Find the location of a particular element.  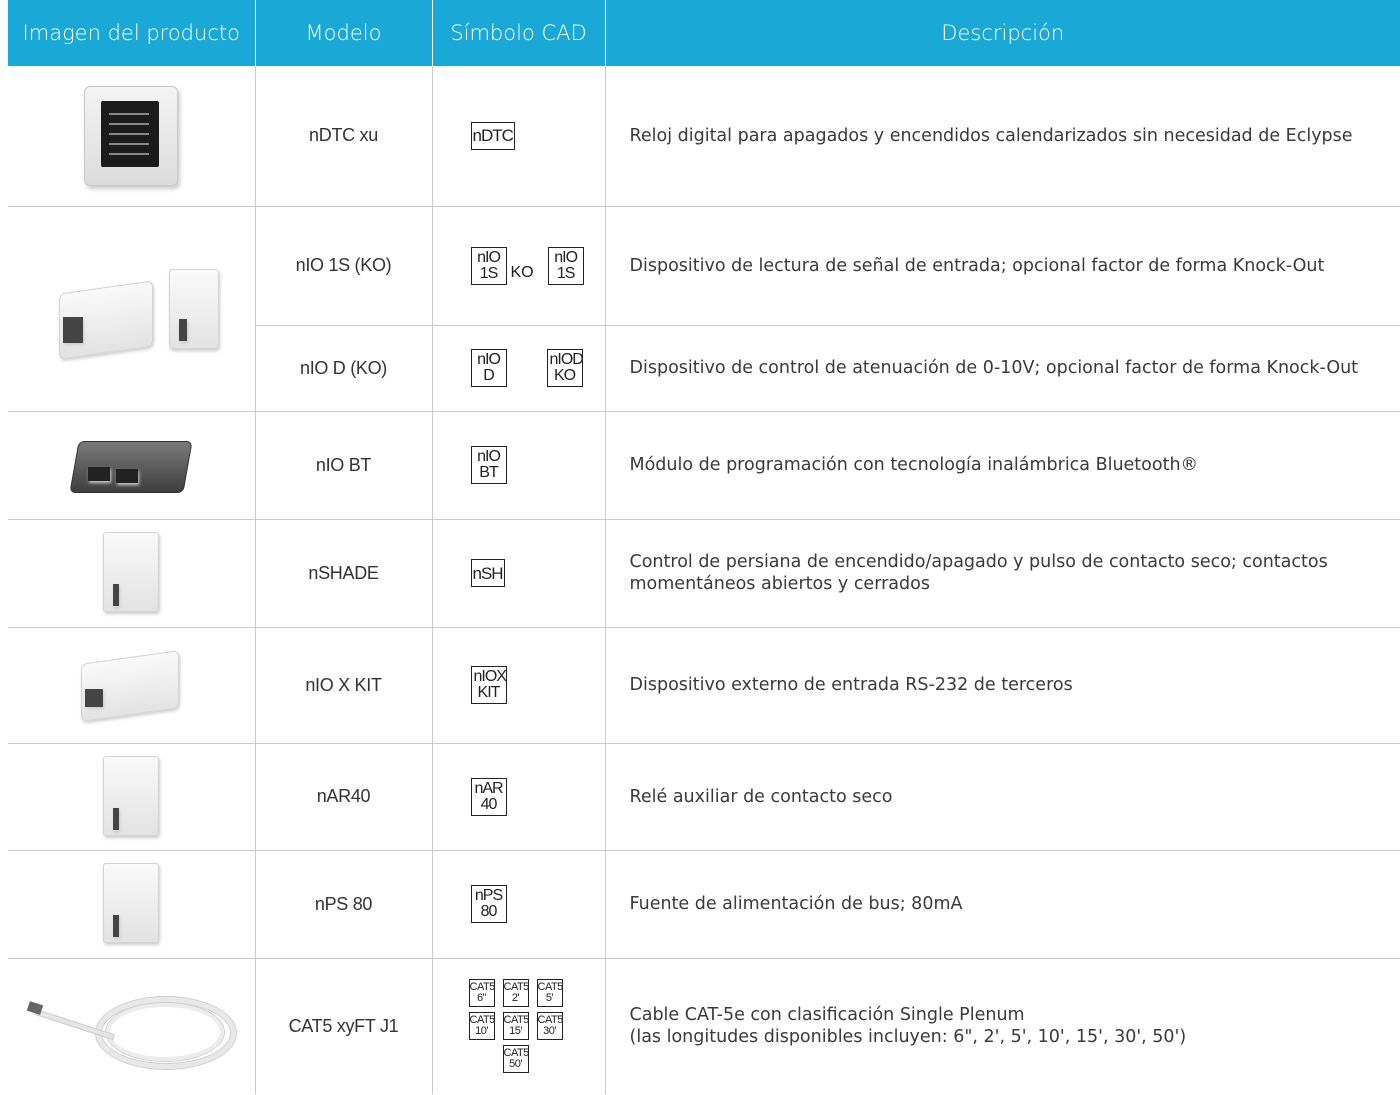

cad-symbol: CAT5 30' is located at coordinates (549, 1026).